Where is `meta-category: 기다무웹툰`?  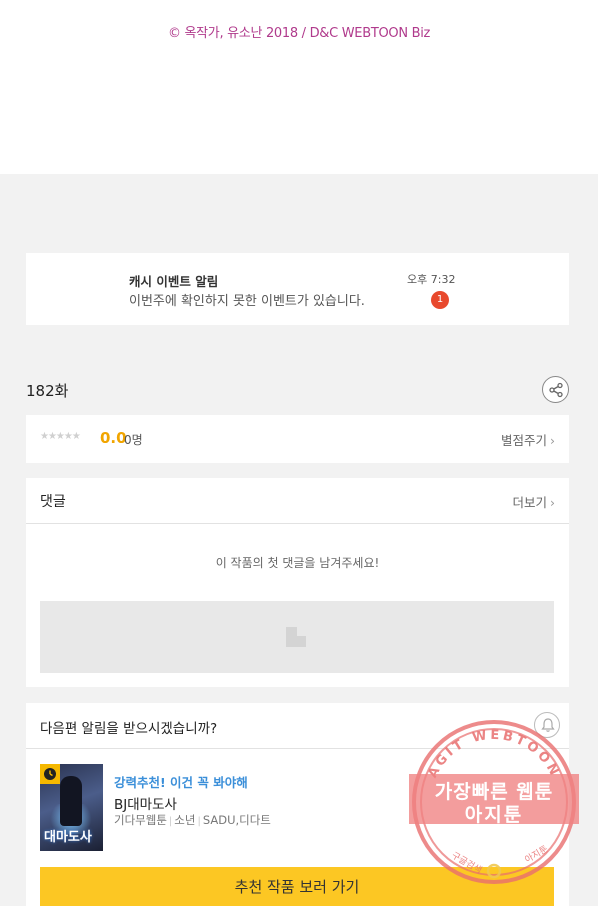 meta-category: 기다무웹툰 is located at coordinates (140, 820).